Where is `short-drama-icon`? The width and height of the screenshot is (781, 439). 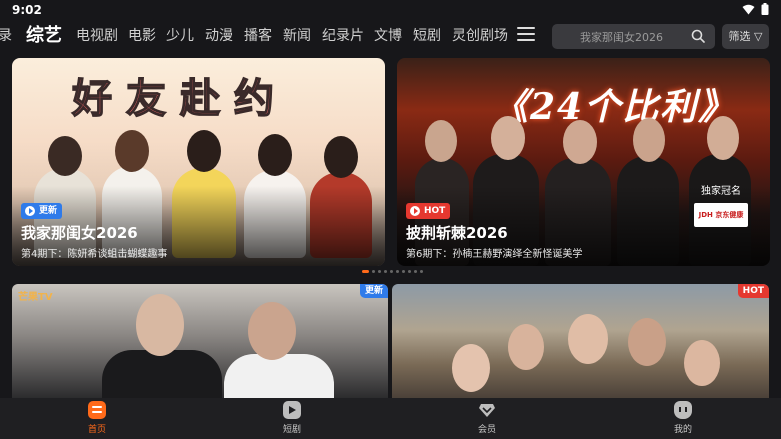 short-drama-icon is located at coordinates (292, 410).